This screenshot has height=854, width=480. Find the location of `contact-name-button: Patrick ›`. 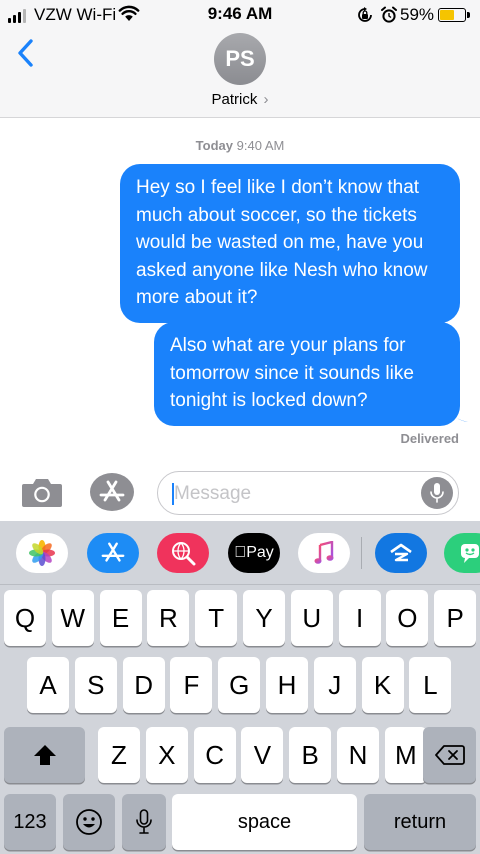

contact-name-button: Patrick › is located at coordinates (240, 99).